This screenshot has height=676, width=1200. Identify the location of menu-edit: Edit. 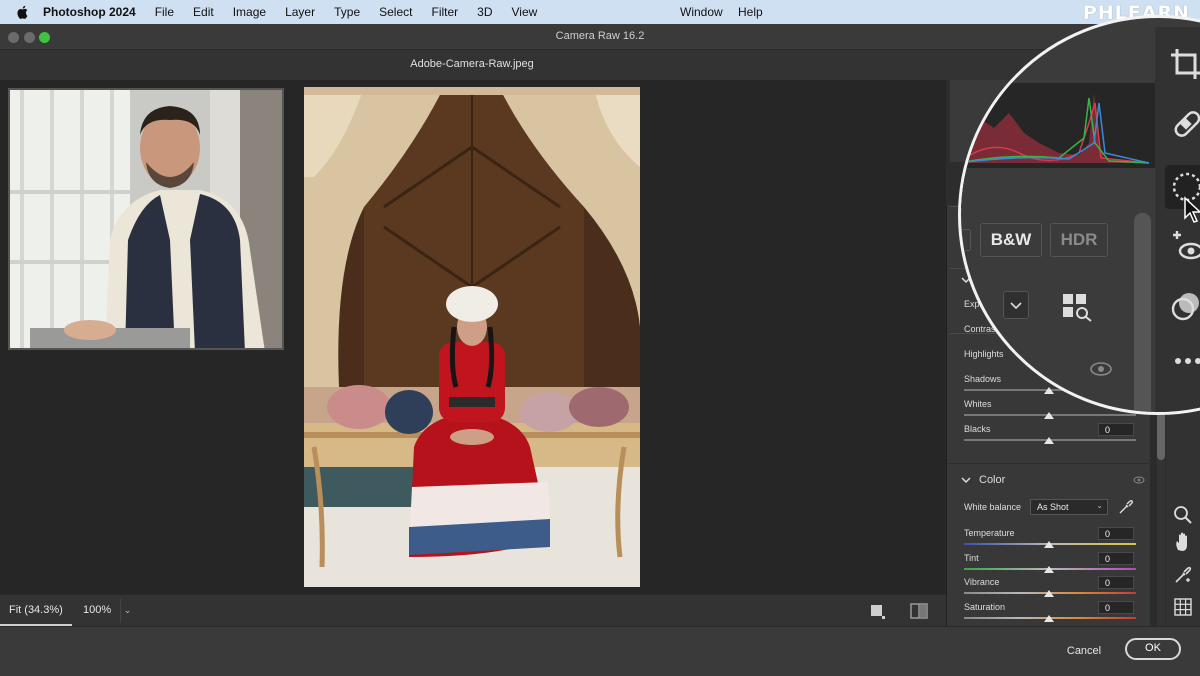
(203, 12).